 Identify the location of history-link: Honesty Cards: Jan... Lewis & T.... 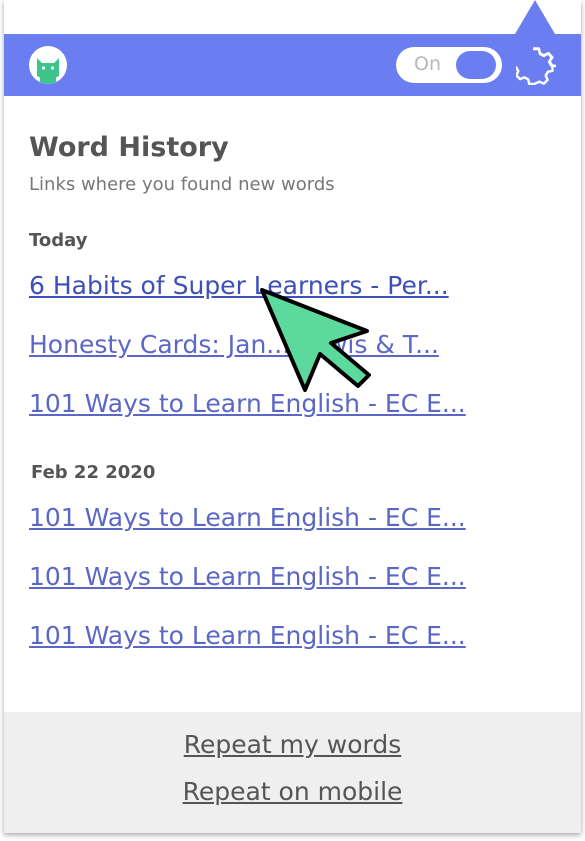
(269, 345).